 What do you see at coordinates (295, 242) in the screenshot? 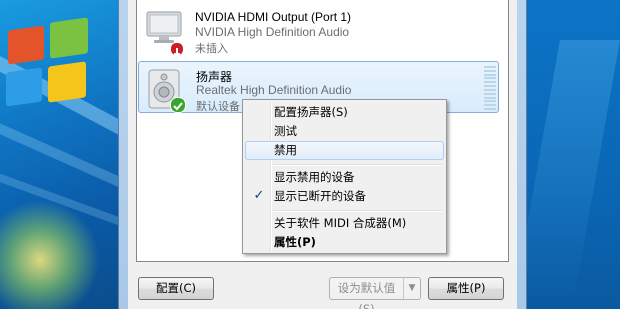
I see `menu-item-label: 属性(P)` at bounding box center [295, 242].